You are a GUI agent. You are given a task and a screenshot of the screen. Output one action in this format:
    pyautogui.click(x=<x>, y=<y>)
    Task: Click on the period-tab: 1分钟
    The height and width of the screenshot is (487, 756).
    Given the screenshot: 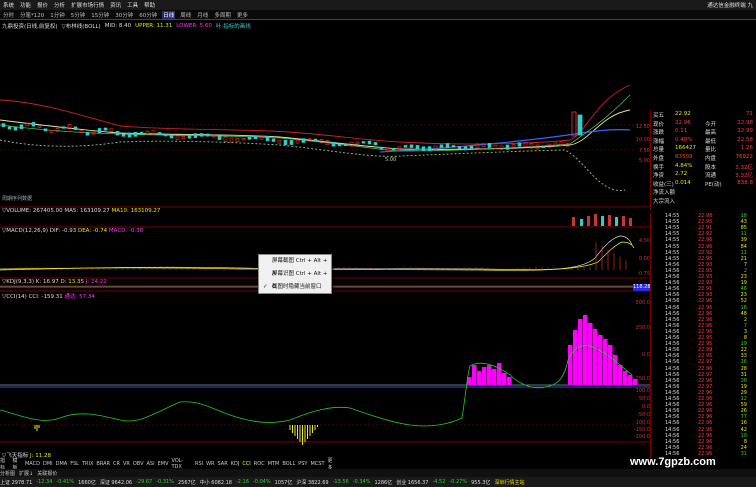 What is the action you would take?
    pyautogui.click(x=57, y=15)
    